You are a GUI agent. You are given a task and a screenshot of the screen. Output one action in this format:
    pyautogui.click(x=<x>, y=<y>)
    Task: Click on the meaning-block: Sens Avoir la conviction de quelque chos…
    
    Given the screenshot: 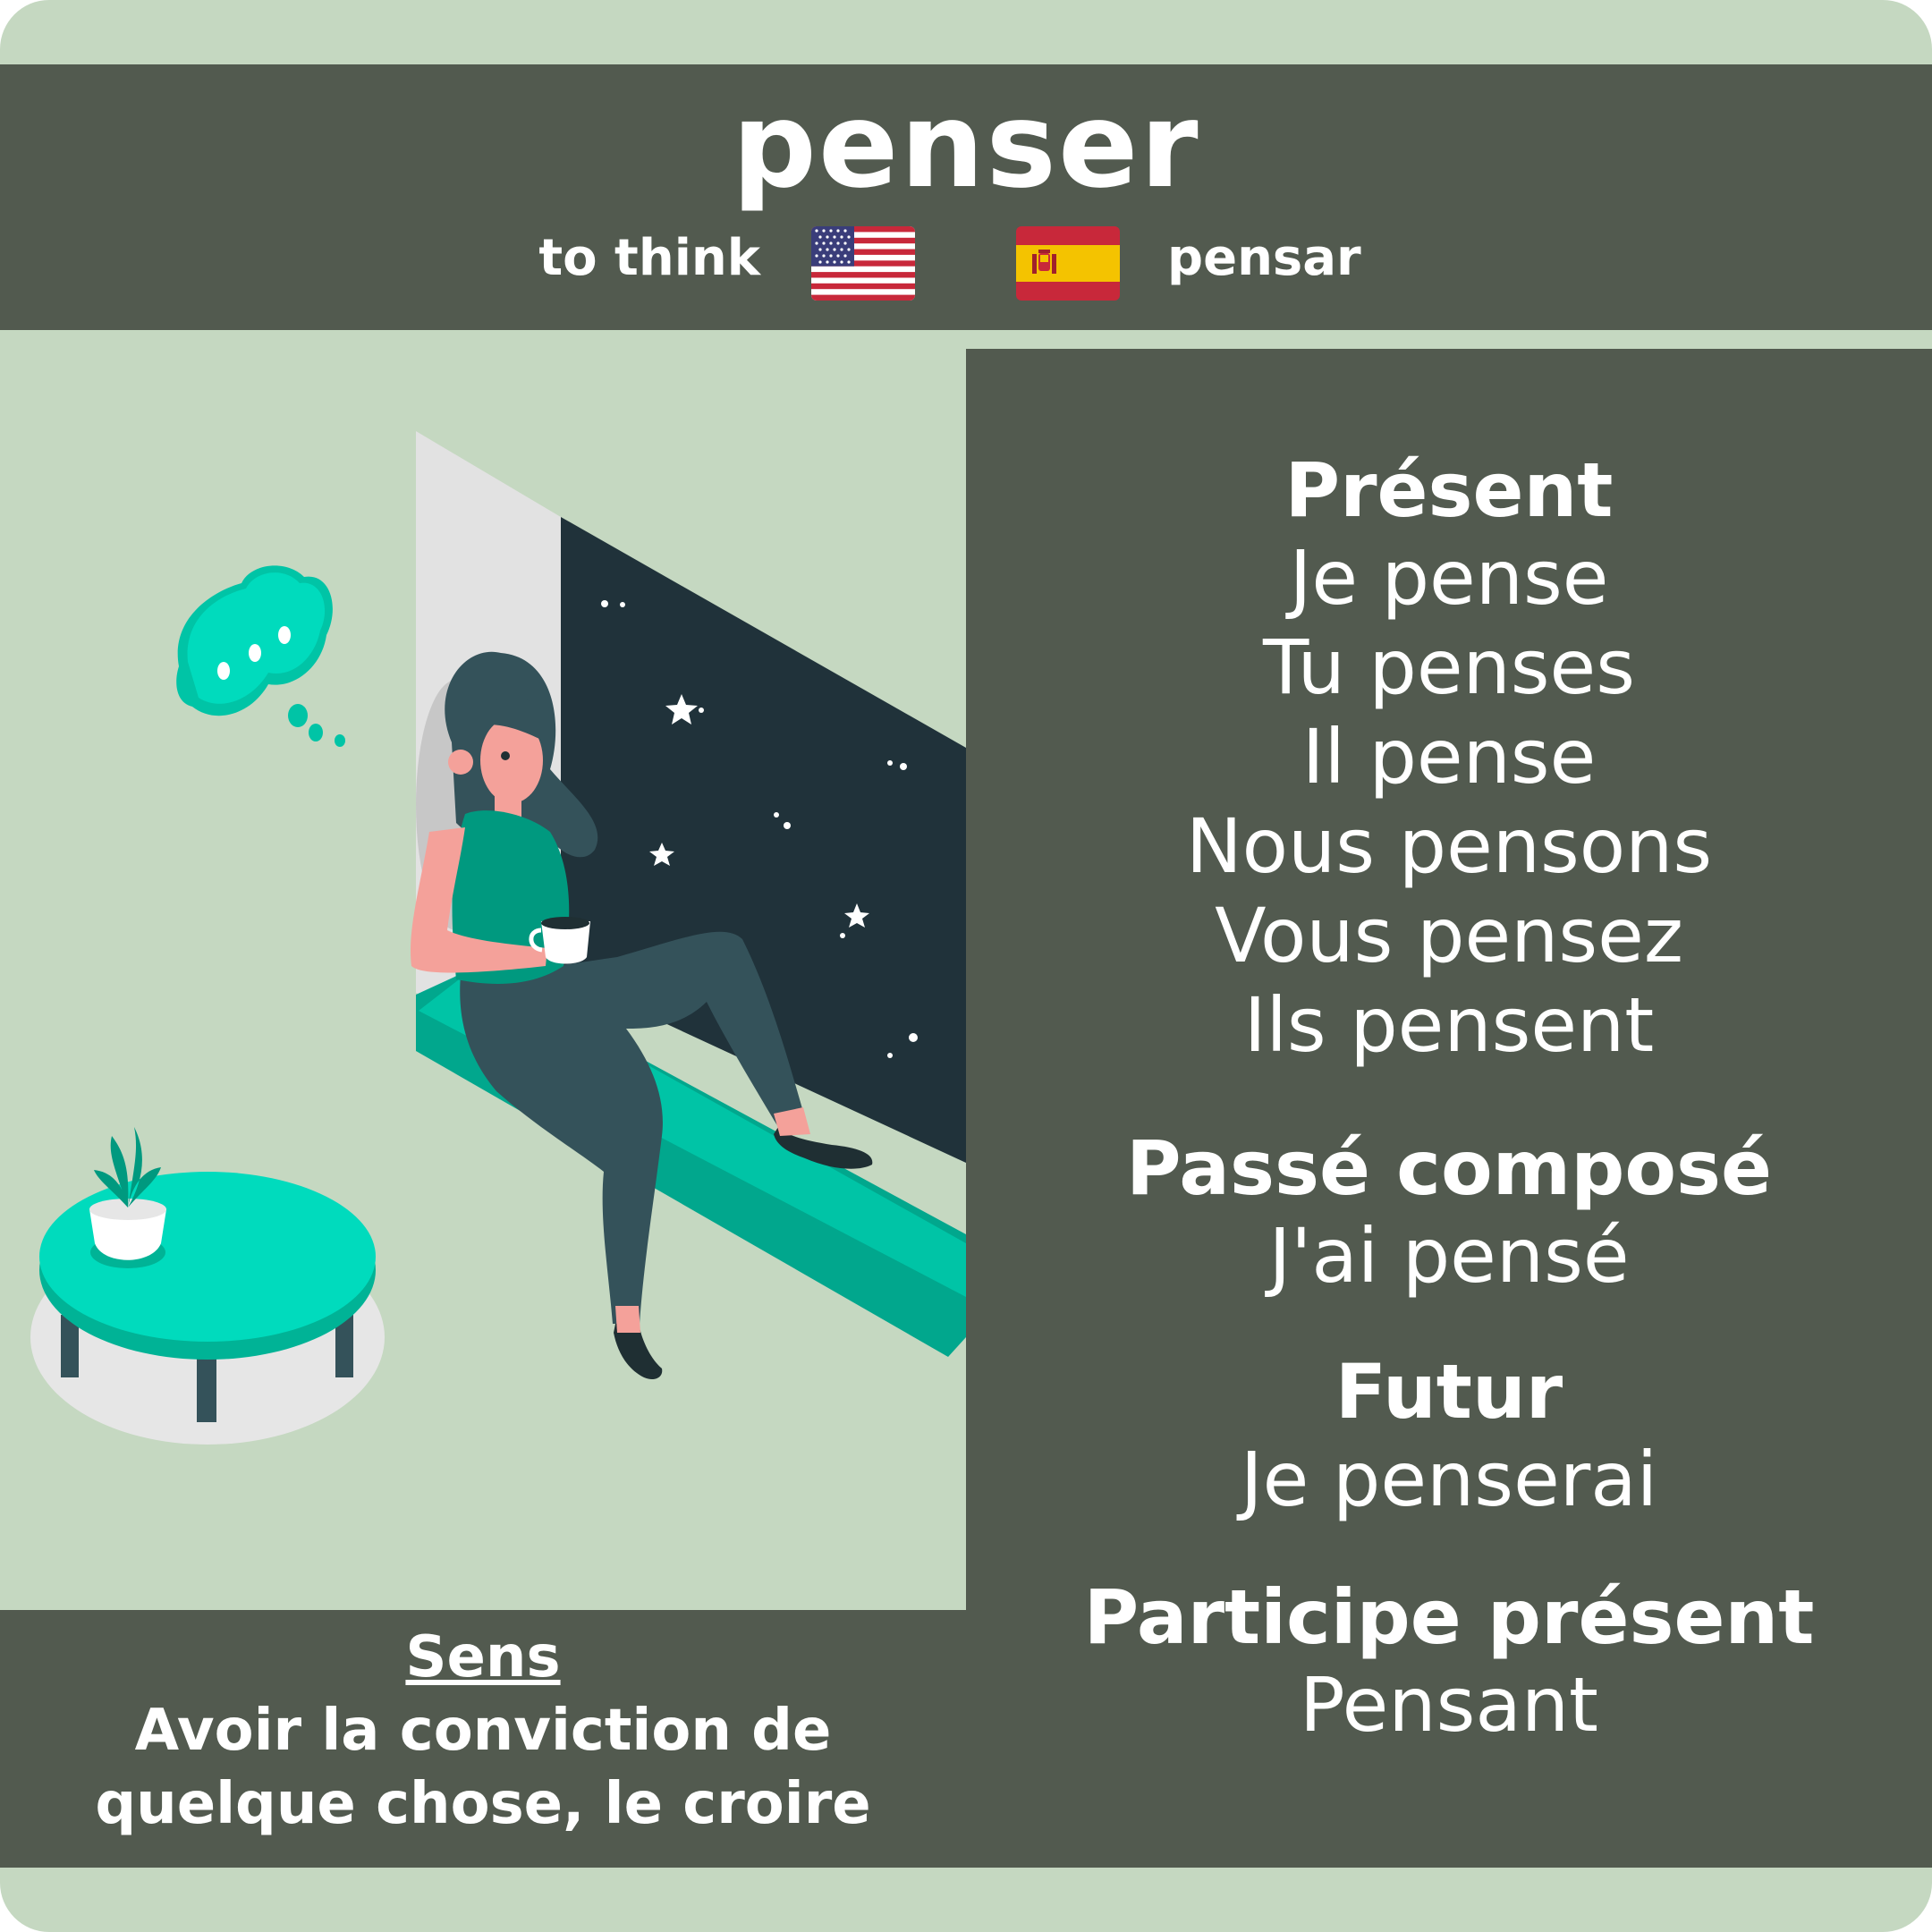 What is the action you would take?
    pyautogui.click(x=483, y=1731)
    